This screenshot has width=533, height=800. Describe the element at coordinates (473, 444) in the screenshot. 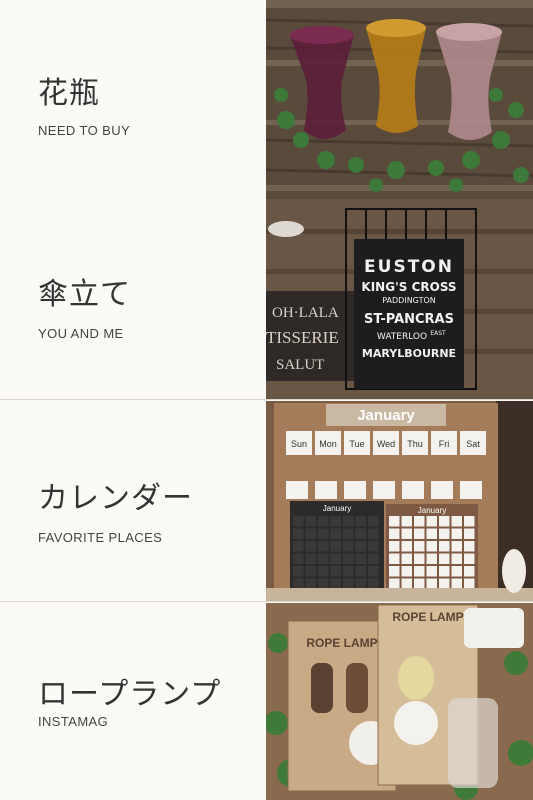

I see `weekday-label: Sat` at that location.